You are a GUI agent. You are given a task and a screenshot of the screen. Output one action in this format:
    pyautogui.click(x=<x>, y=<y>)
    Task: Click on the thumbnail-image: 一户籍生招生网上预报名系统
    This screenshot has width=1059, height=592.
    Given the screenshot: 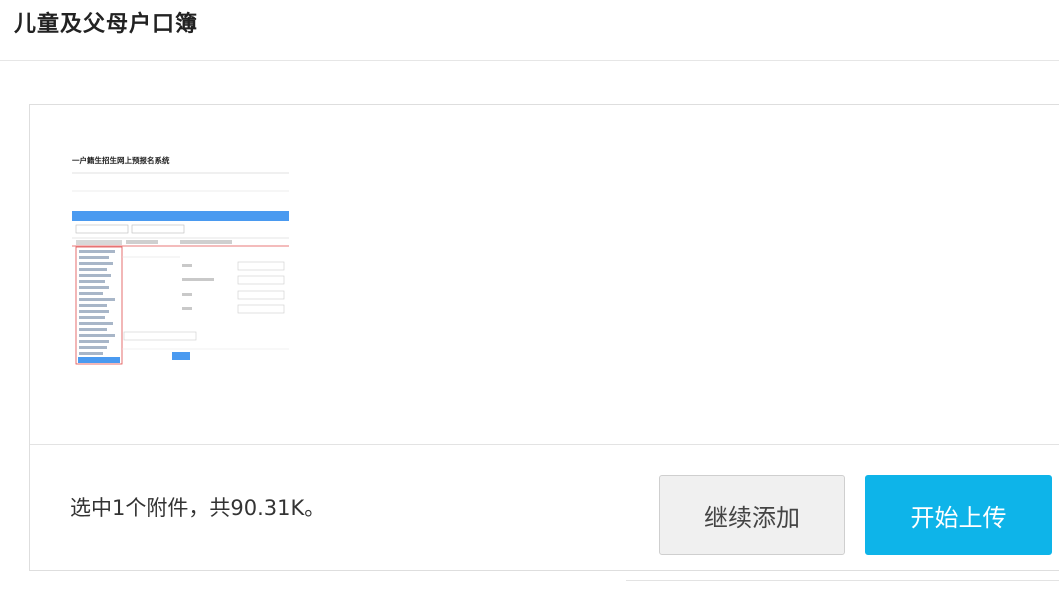 What is the action you would take?
    pyautogui.click(x=179, y=258)
    